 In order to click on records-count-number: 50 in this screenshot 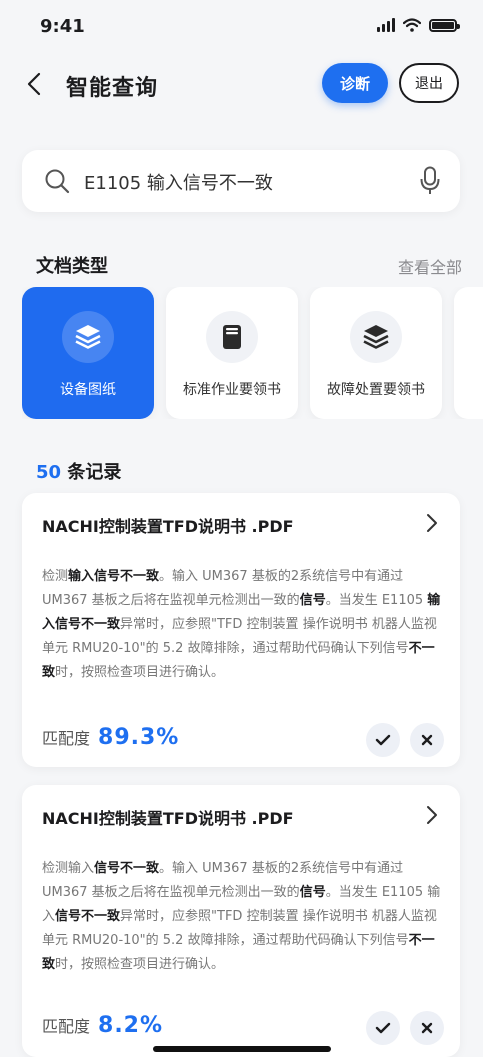, I will do `click(49, 472)`.